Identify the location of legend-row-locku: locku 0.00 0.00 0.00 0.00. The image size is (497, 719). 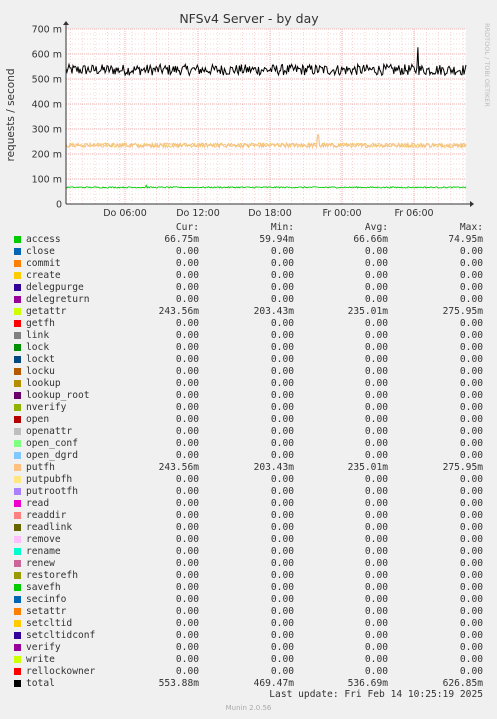
(248, 372).